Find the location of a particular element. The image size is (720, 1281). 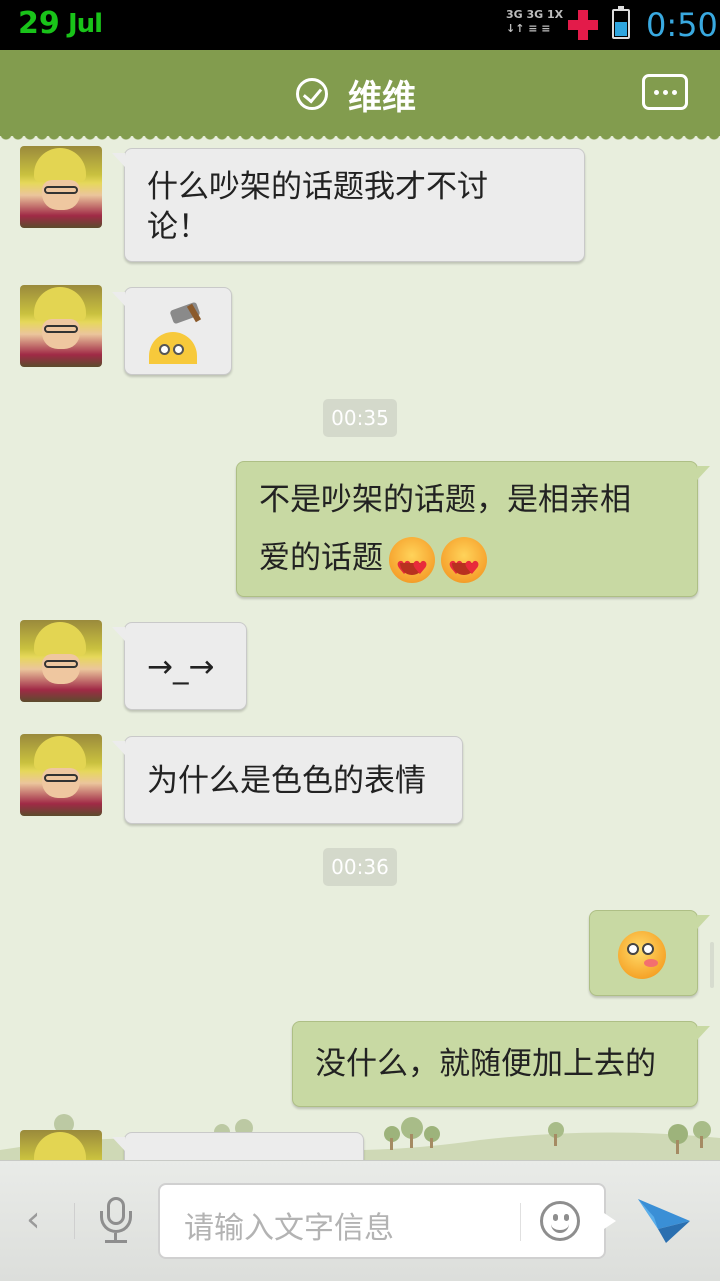

microphone-icon is located at coordinates (116, 1221).